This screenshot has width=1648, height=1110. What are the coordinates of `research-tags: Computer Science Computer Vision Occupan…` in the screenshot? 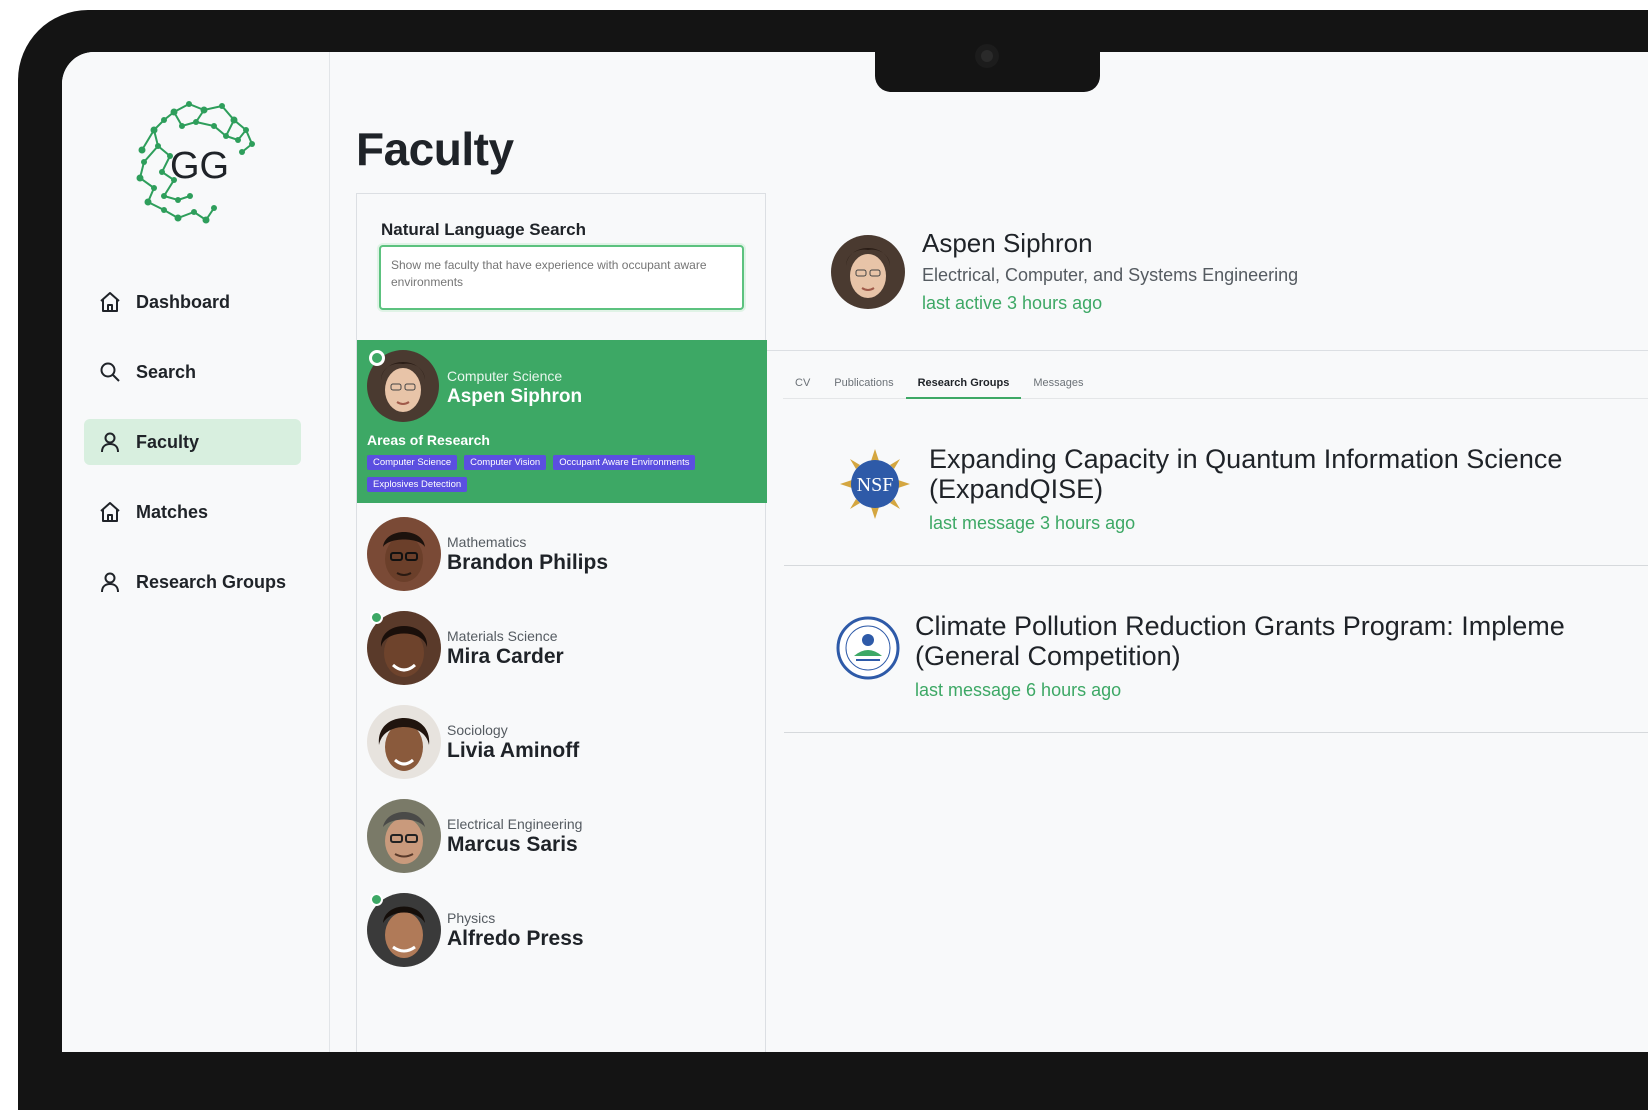 It's located at (564, 473).